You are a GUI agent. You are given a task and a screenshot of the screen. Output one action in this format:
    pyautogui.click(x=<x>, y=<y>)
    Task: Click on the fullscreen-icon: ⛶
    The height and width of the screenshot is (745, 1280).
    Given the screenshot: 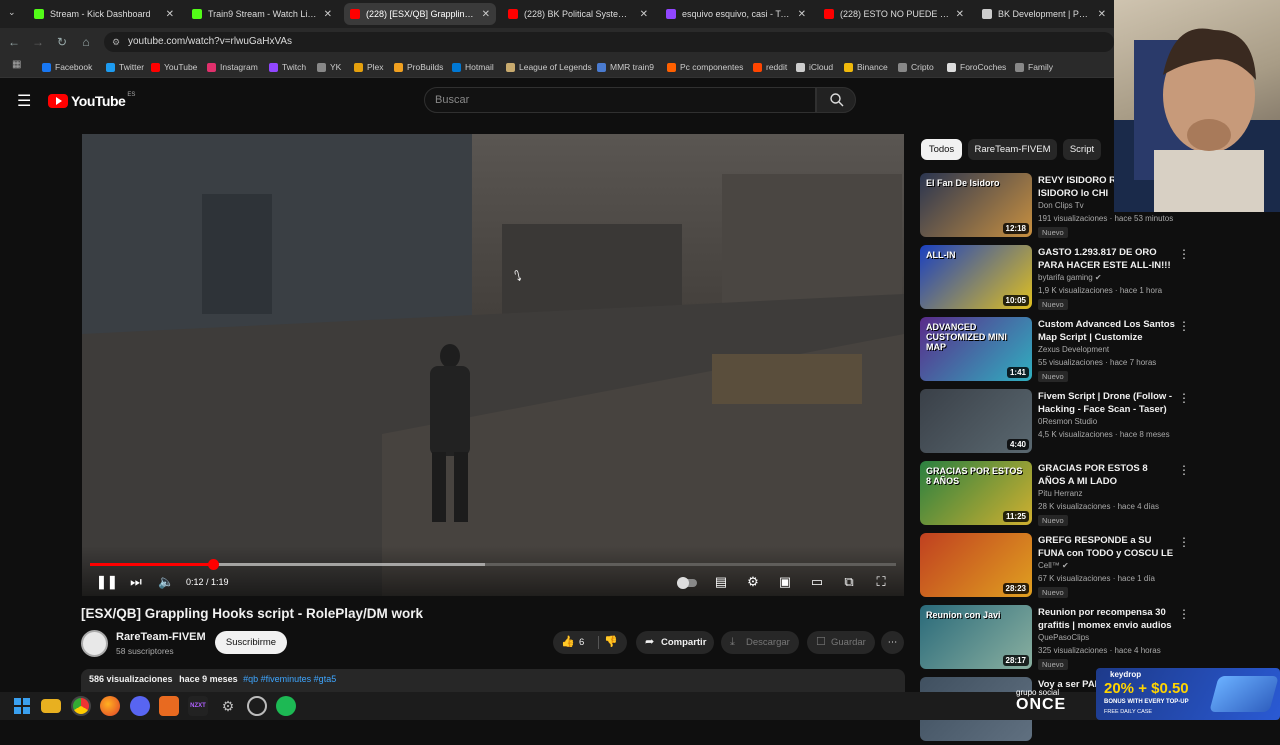 What is the action you would take?
    pyautogui.click(x=881, y=582)
    